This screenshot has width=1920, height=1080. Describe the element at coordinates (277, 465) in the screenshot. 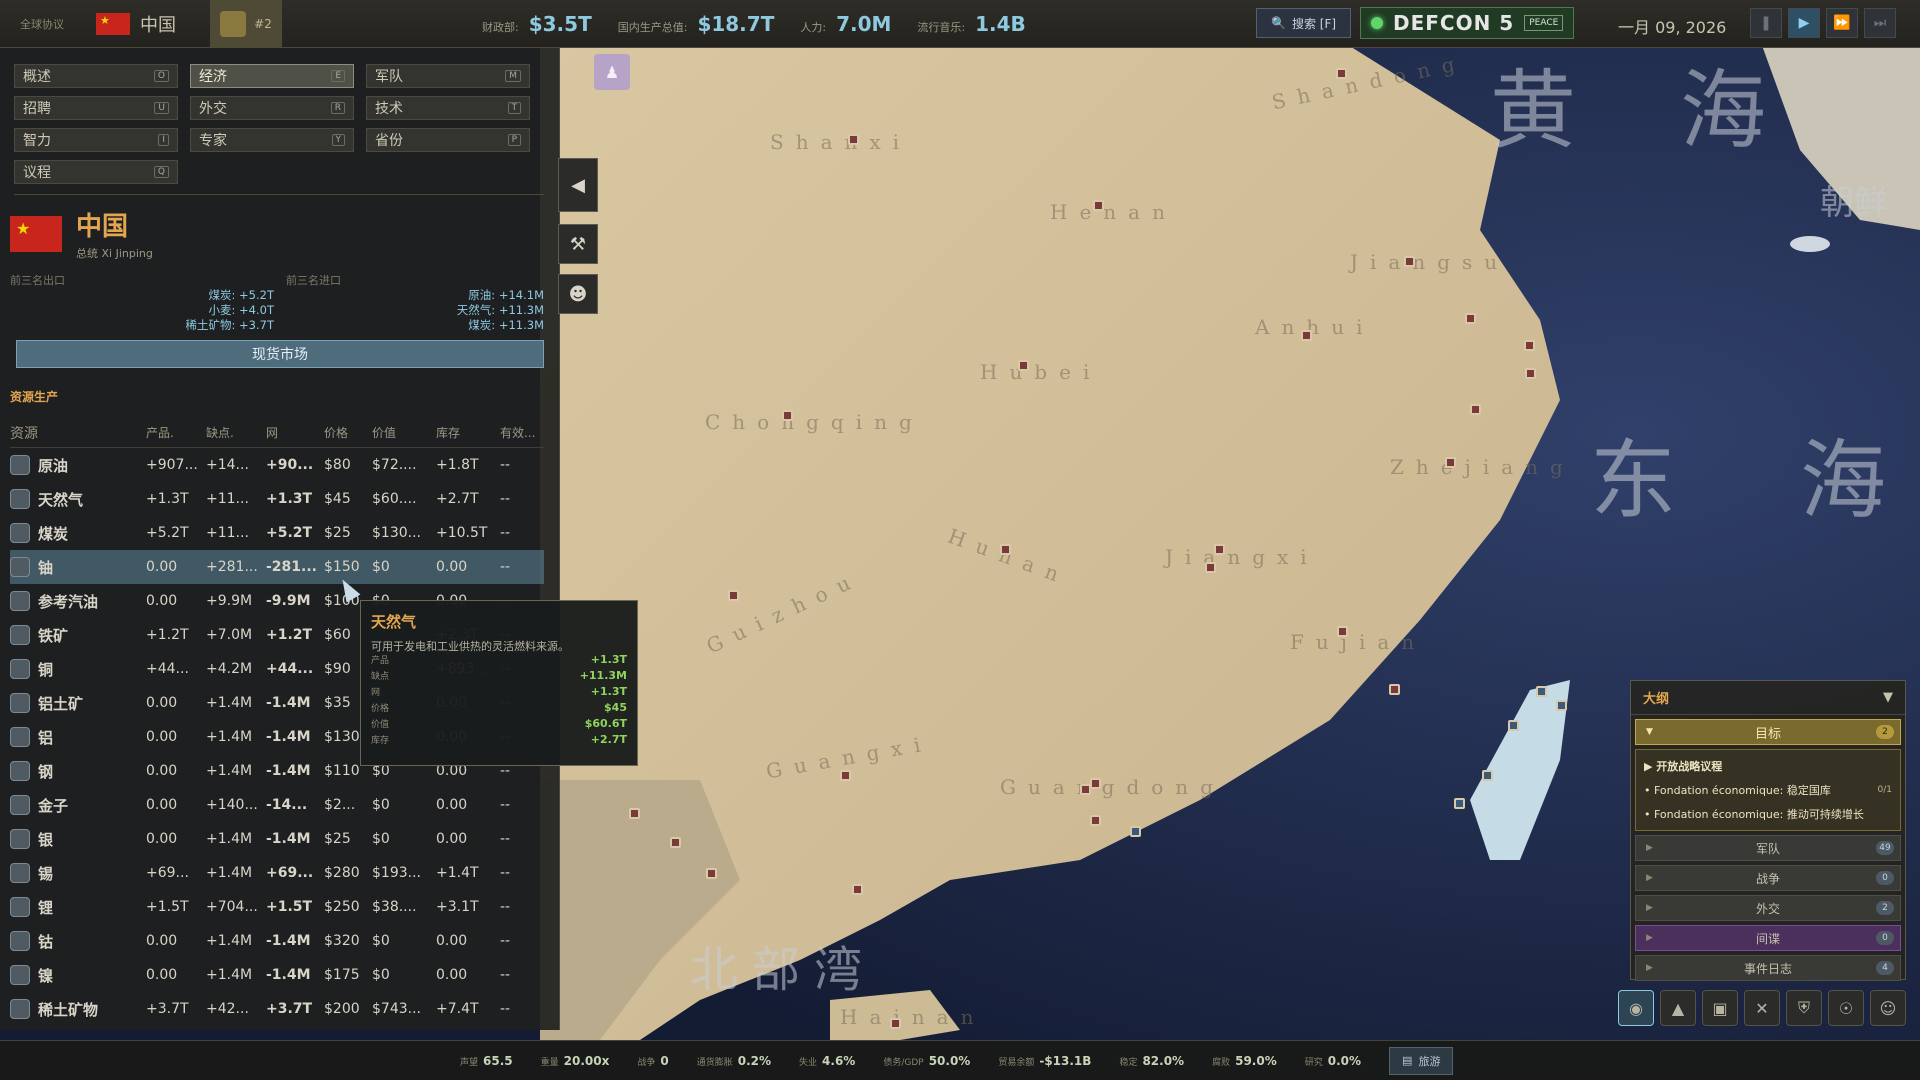

I see `table-row: 原油 +907... +14... +90... $80 $72.... +1.8T --` at that location.